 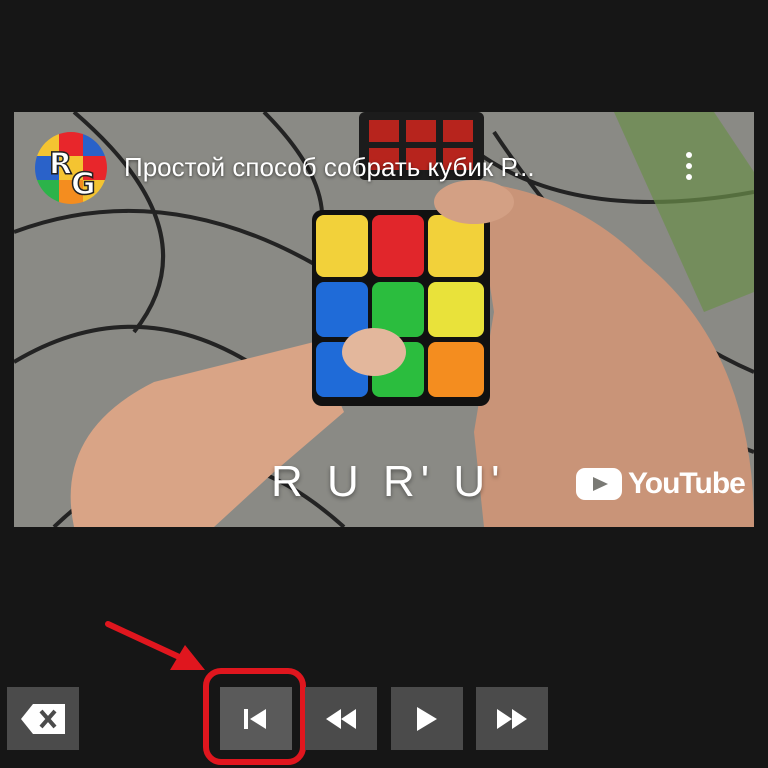 I want to click on rewind-icon, so click(x=341, y=718).